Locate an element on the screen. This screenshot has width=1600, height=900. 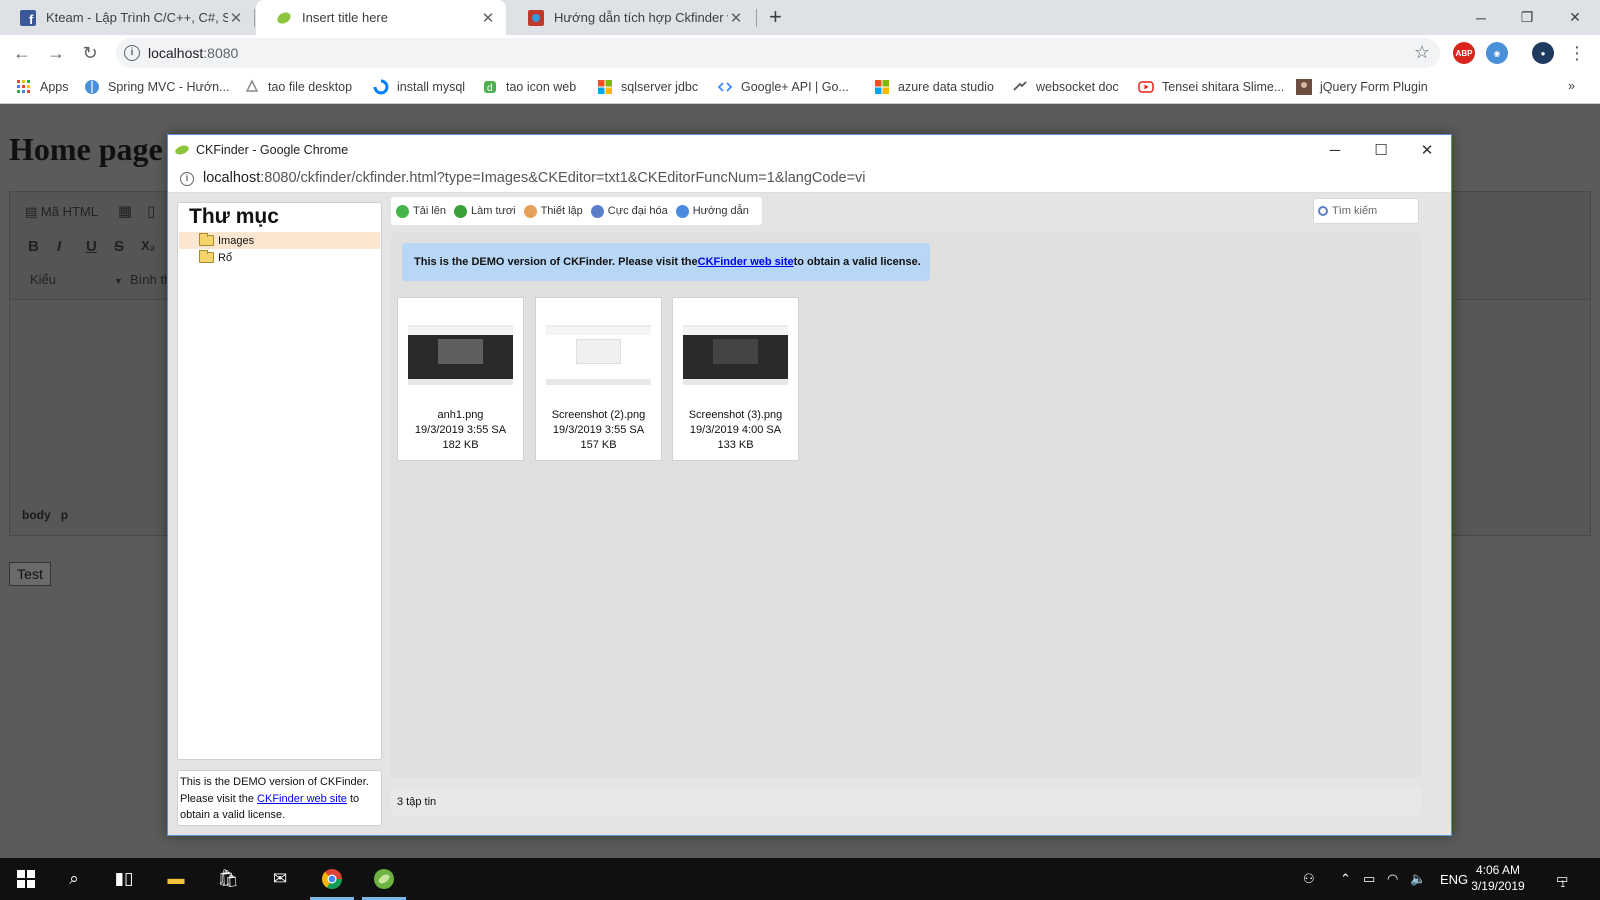
bookmark-tao-icon-web: d tao icon web is located at coordinates (529, 87).